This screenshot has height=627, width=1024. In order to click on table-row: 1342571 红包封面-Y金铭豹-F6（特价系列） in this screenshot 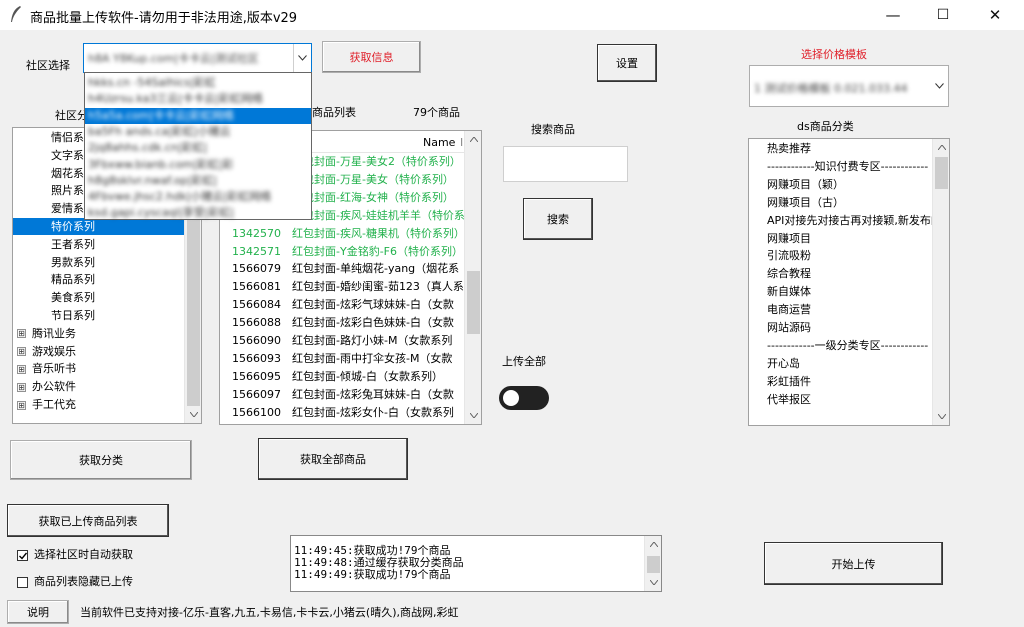, I will do `click(343, 252)`.